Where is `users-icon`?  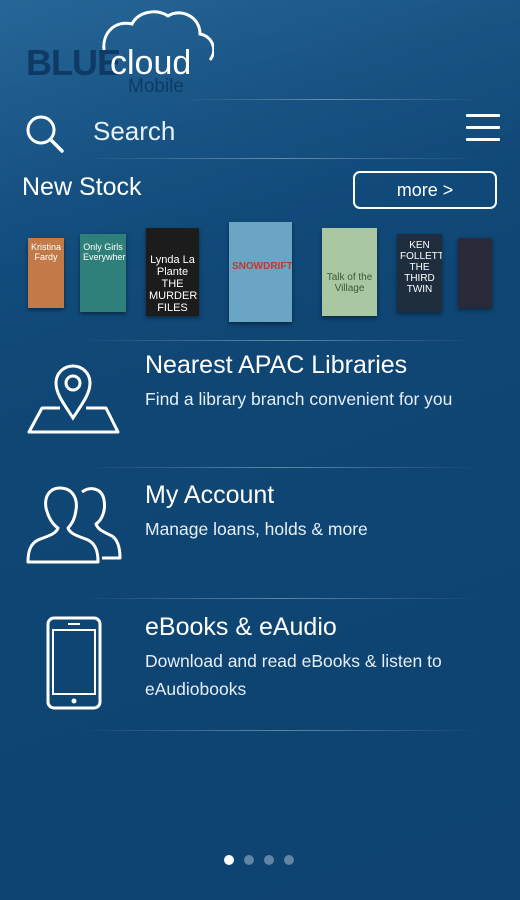 users-icon is located at coordinates (74, 525).